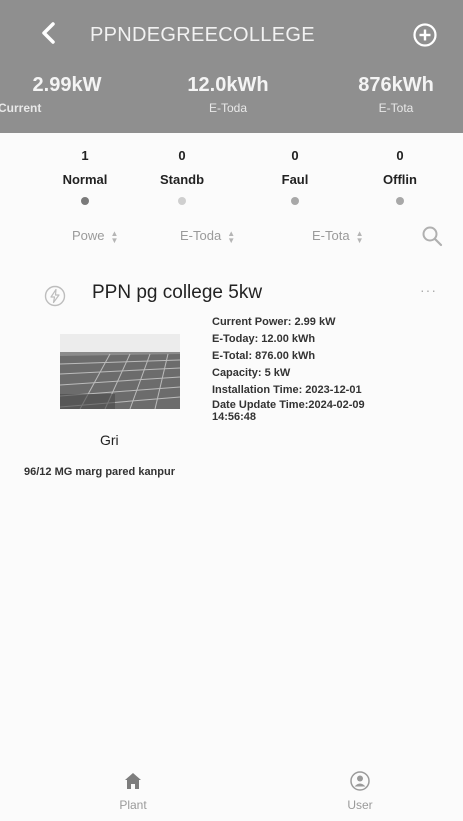  I want to click on energy-today-detail: E-Today: 12.00 kWh, so click(264, 339).